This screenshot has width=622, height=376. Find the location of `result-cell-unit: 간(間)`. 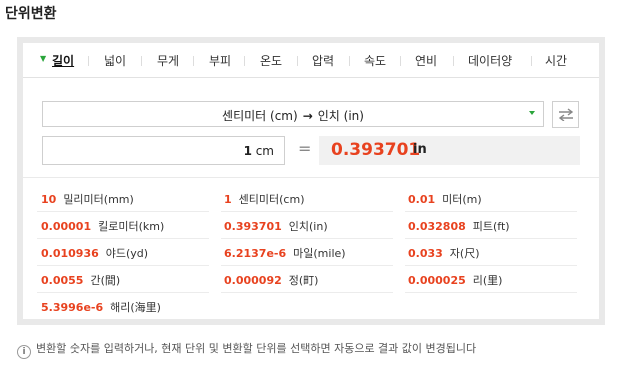

result-cell-unit: 간(間) is located at coordinates (105, 280).